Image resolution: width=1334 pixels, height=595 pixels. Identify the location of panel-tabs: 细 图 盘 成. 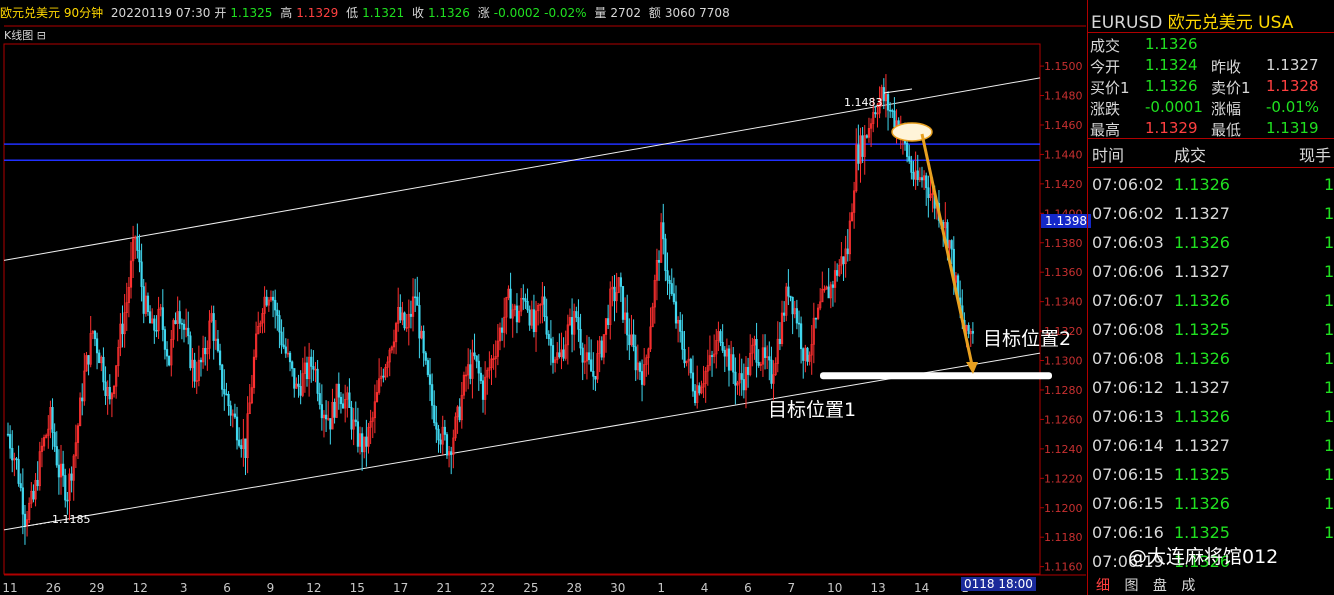
(1150, 585).